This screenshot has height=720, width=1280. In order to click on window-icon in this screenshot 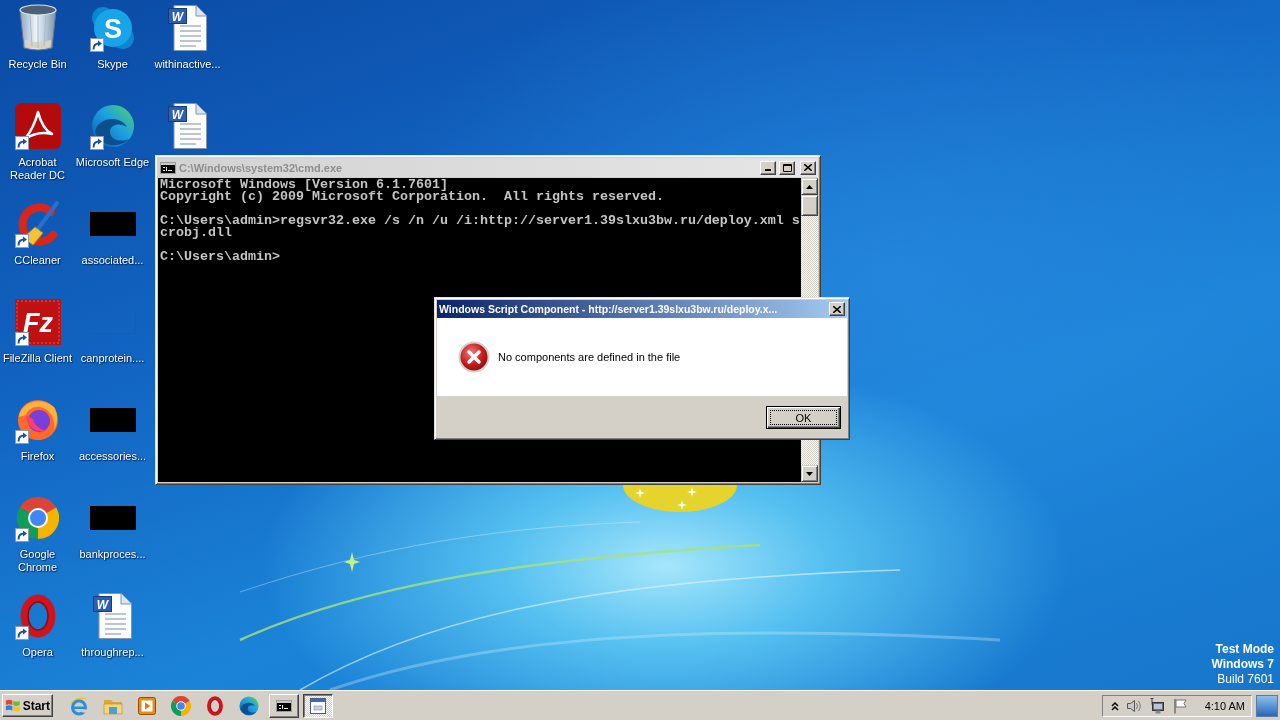, I will do `click(318, 705)`.